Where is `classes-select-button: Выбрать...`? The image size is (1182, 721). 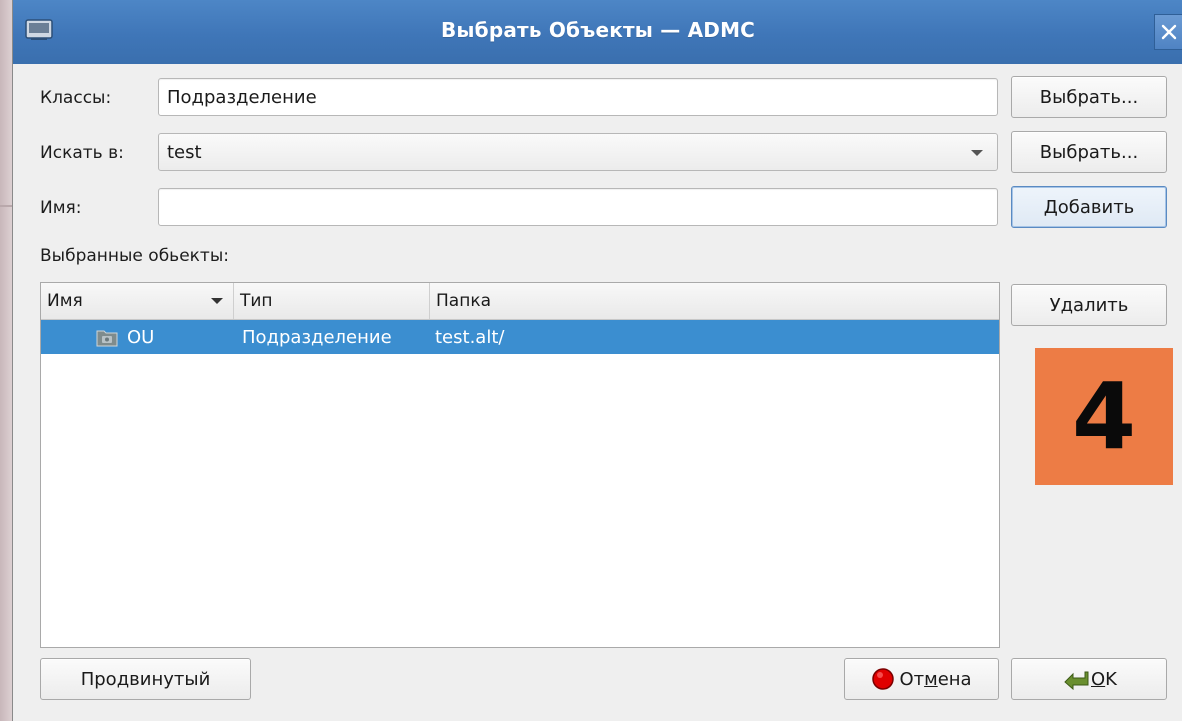
classes-select-button: Выбрать... is located at coordinates (1089, 97).